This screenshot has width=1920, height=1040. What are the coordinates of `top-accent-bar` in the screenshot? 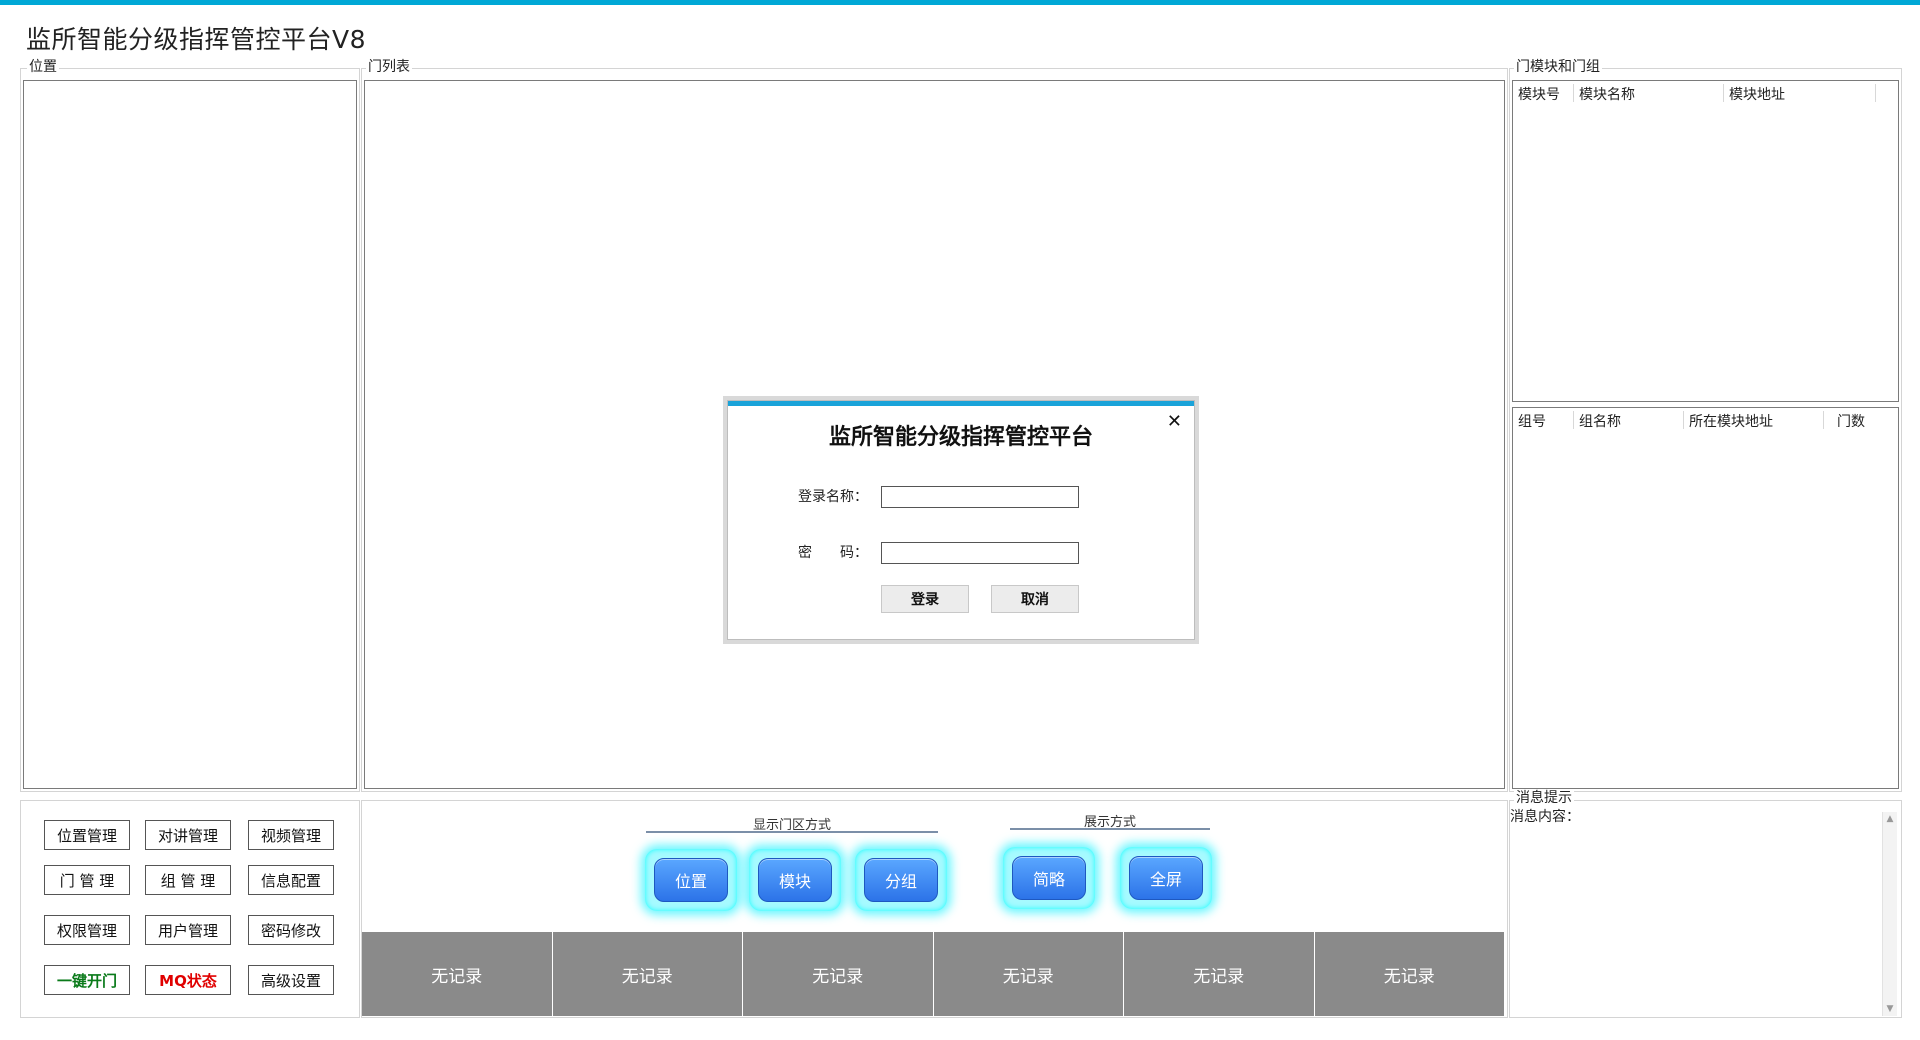 It's located at (960, 2).